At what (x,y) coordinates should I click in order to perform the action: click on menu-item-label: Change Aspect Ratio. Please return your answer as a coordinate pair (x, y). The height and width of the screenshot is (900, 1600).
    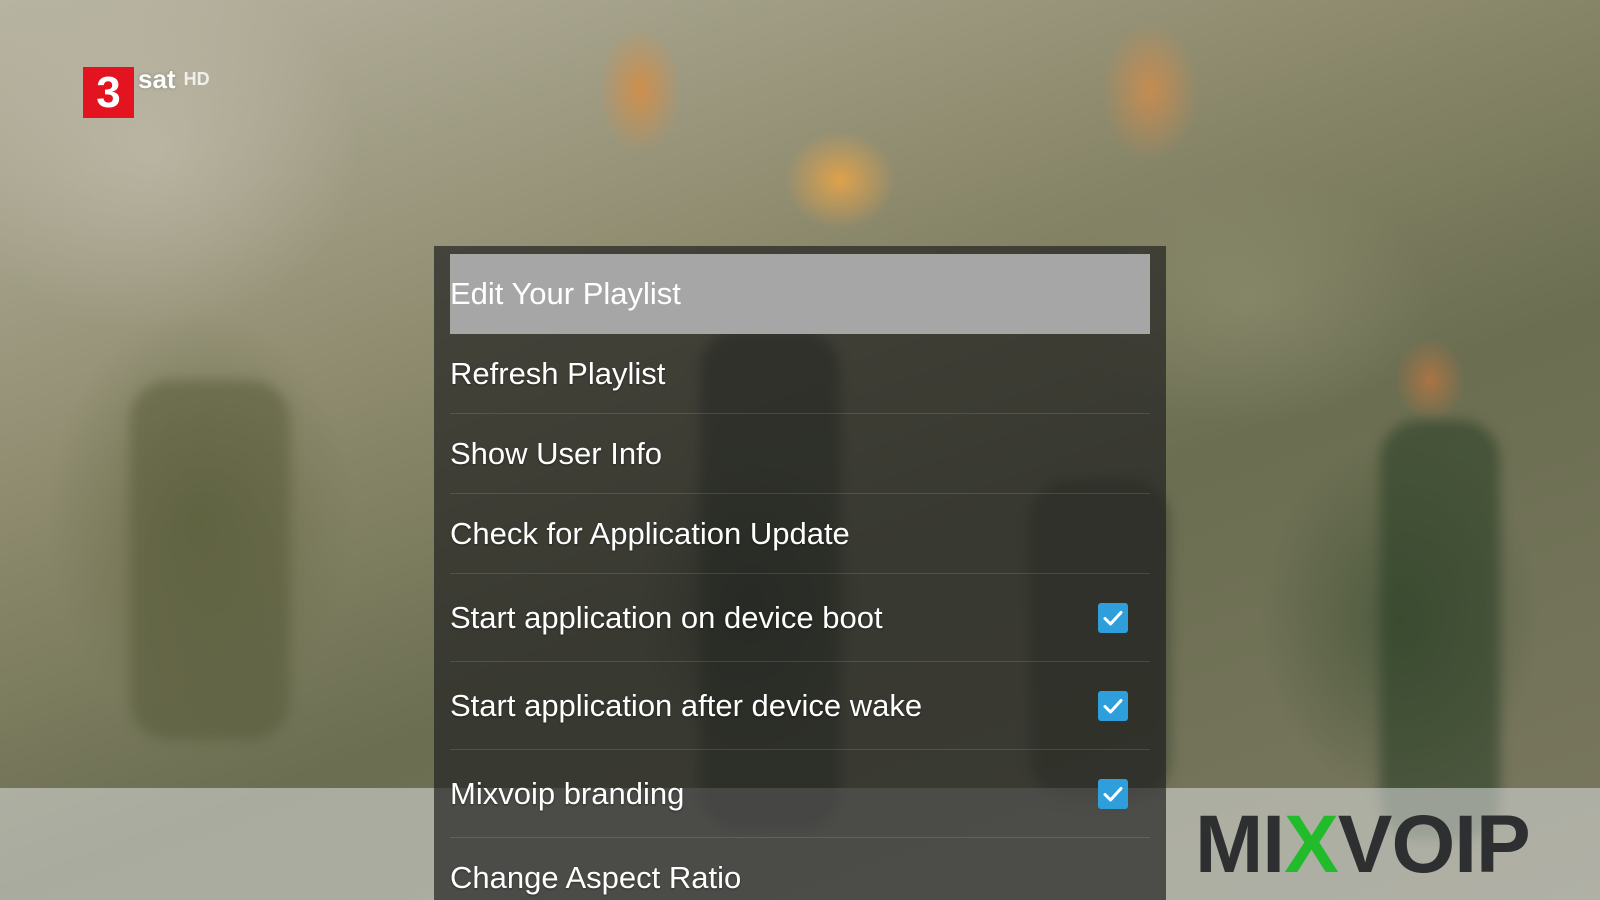
    Looking at the image, I should click on (596, 877).